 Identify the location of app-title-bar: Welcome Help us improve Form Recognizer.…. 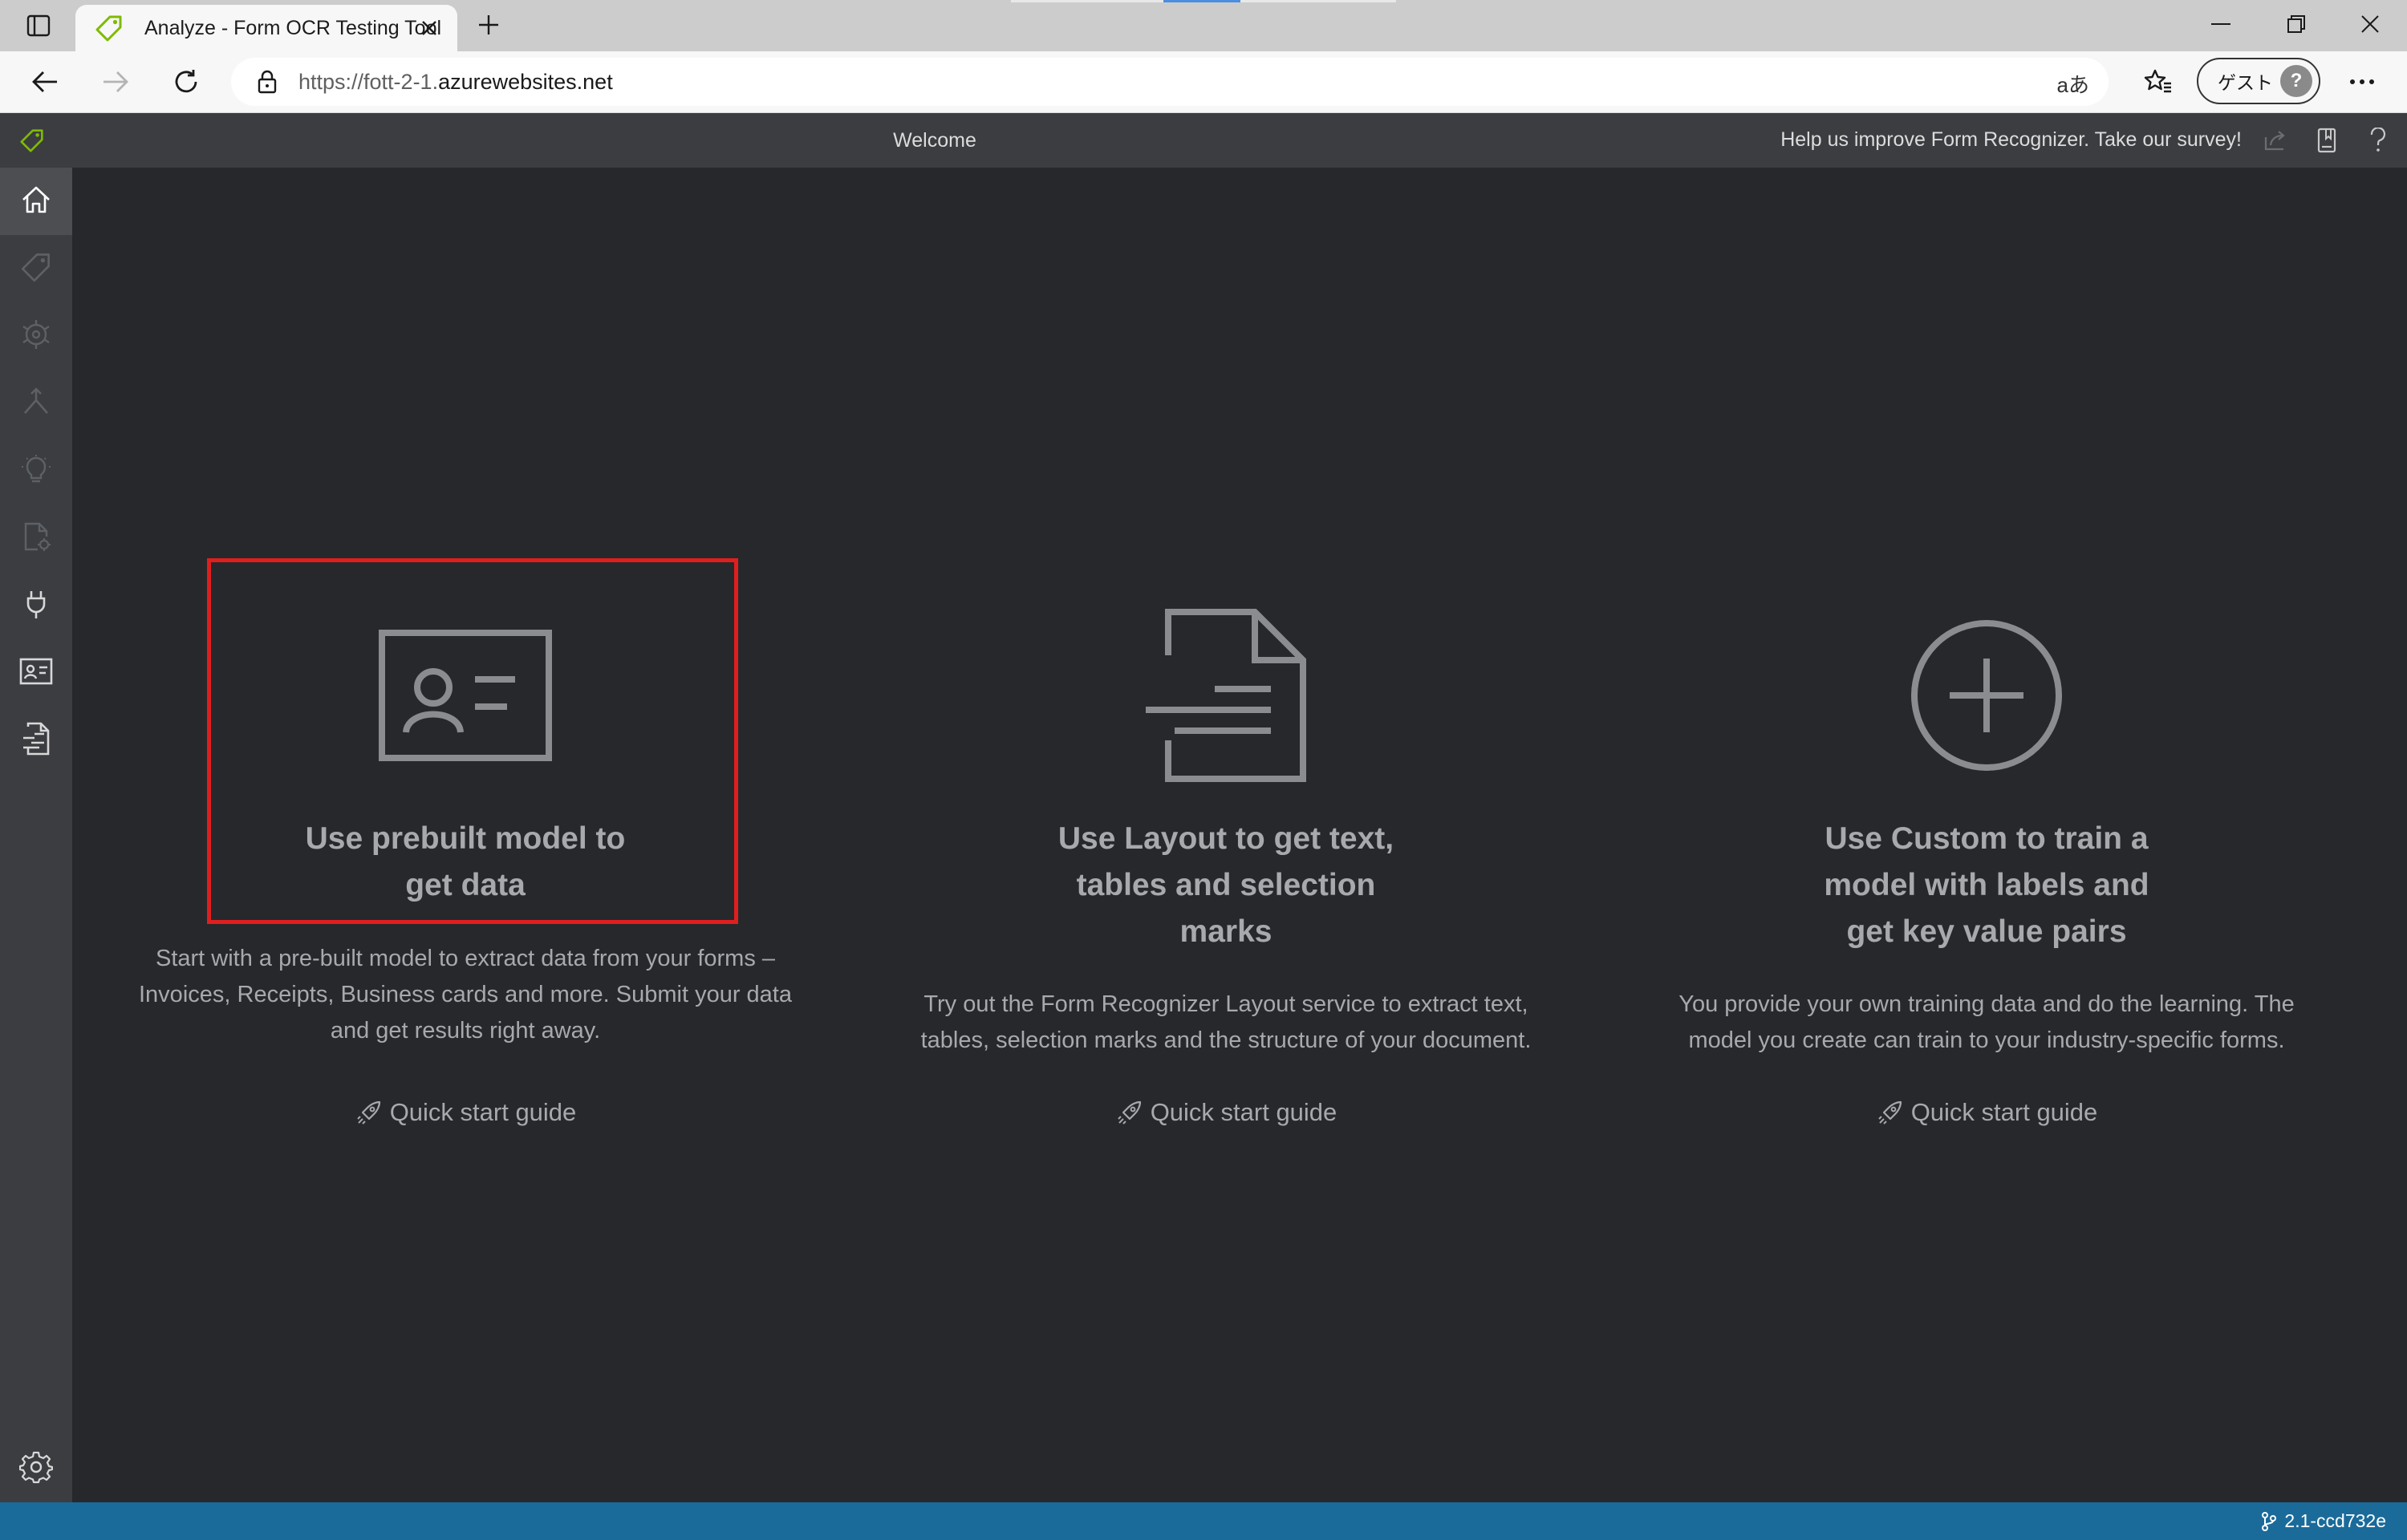
(1203, 140).